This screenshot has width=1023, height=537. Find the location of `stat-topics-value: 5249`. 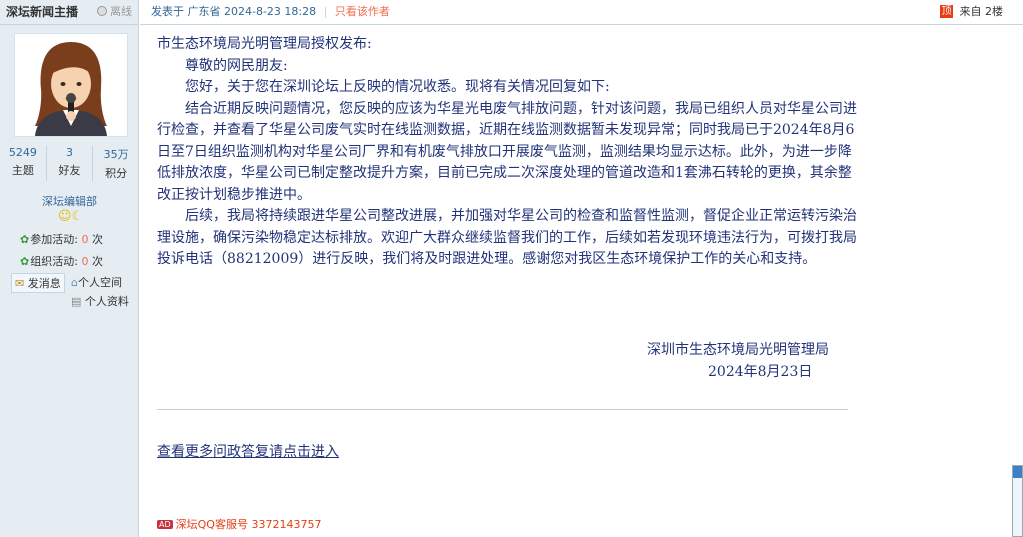

stat-topics-value: 5249 is located at coordinates (22, 152).